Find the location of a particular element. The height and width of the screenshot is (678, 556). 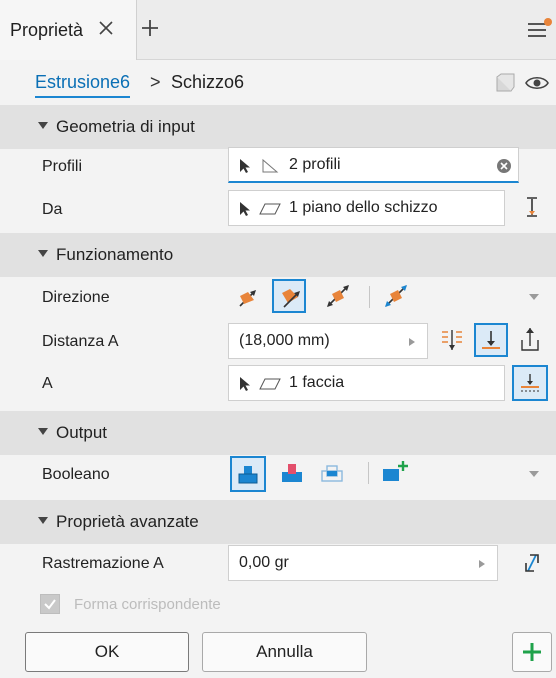

distance-input: (18,000 mm) is located at coordinates (328, 341).